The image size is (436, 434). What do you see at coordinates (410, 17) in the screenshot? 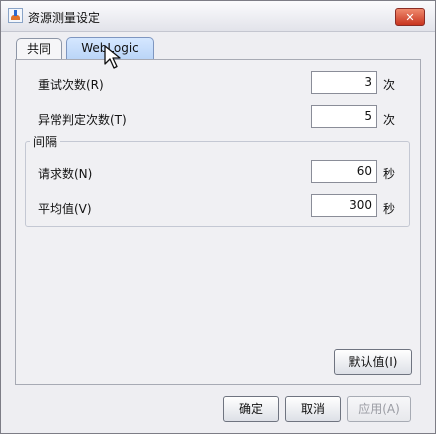
I see `close-button: ✕` at bounding box center [410, 17].